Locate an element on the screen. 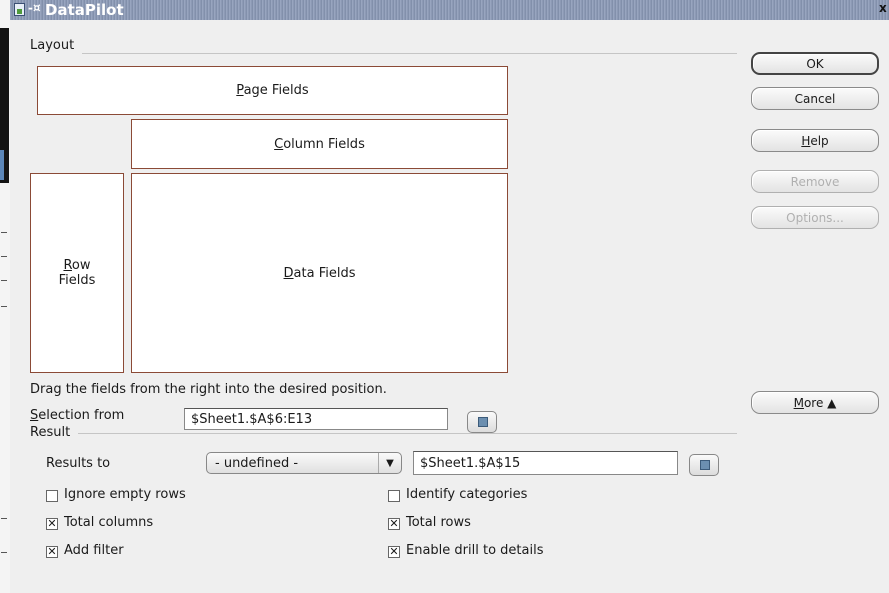 This screenshot has height=593, width=889. page-fields-label: Page Fields is located at coordinates (272, 90).